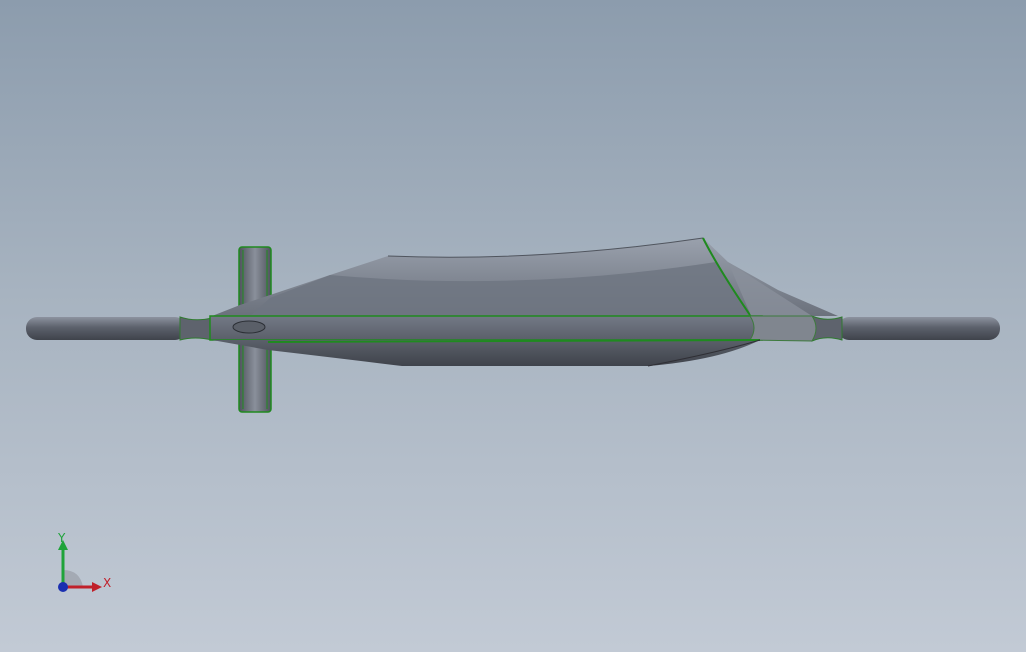 This screenshot has width=1026, height=652. What do you see at coordinates (919, 328) in the screenshot?
I see `right-rod` at bounding box center [919, 328].